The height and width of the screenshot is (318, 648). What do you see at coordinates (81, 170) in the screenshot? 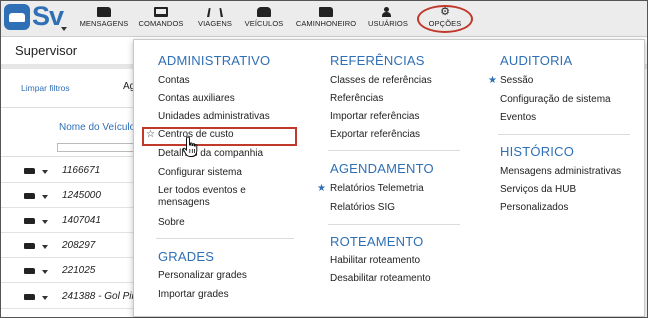
I see `vehicle-name: 1166671` at bounding box center [81, 170].